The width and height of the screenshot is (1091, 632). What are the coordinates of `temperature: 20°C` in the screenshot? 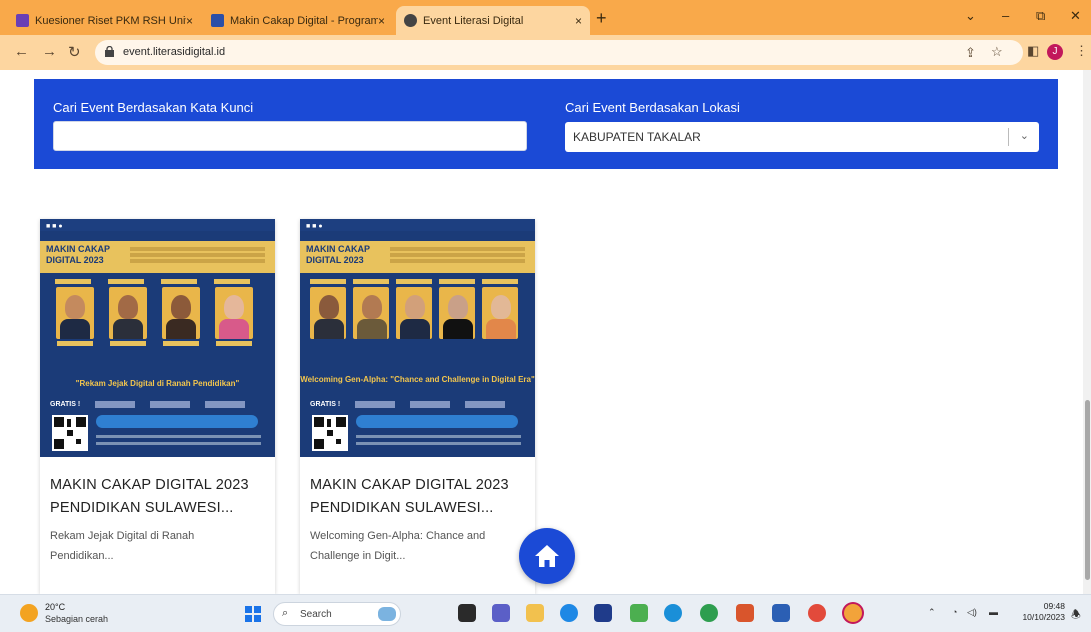 It's located at (55, 607).